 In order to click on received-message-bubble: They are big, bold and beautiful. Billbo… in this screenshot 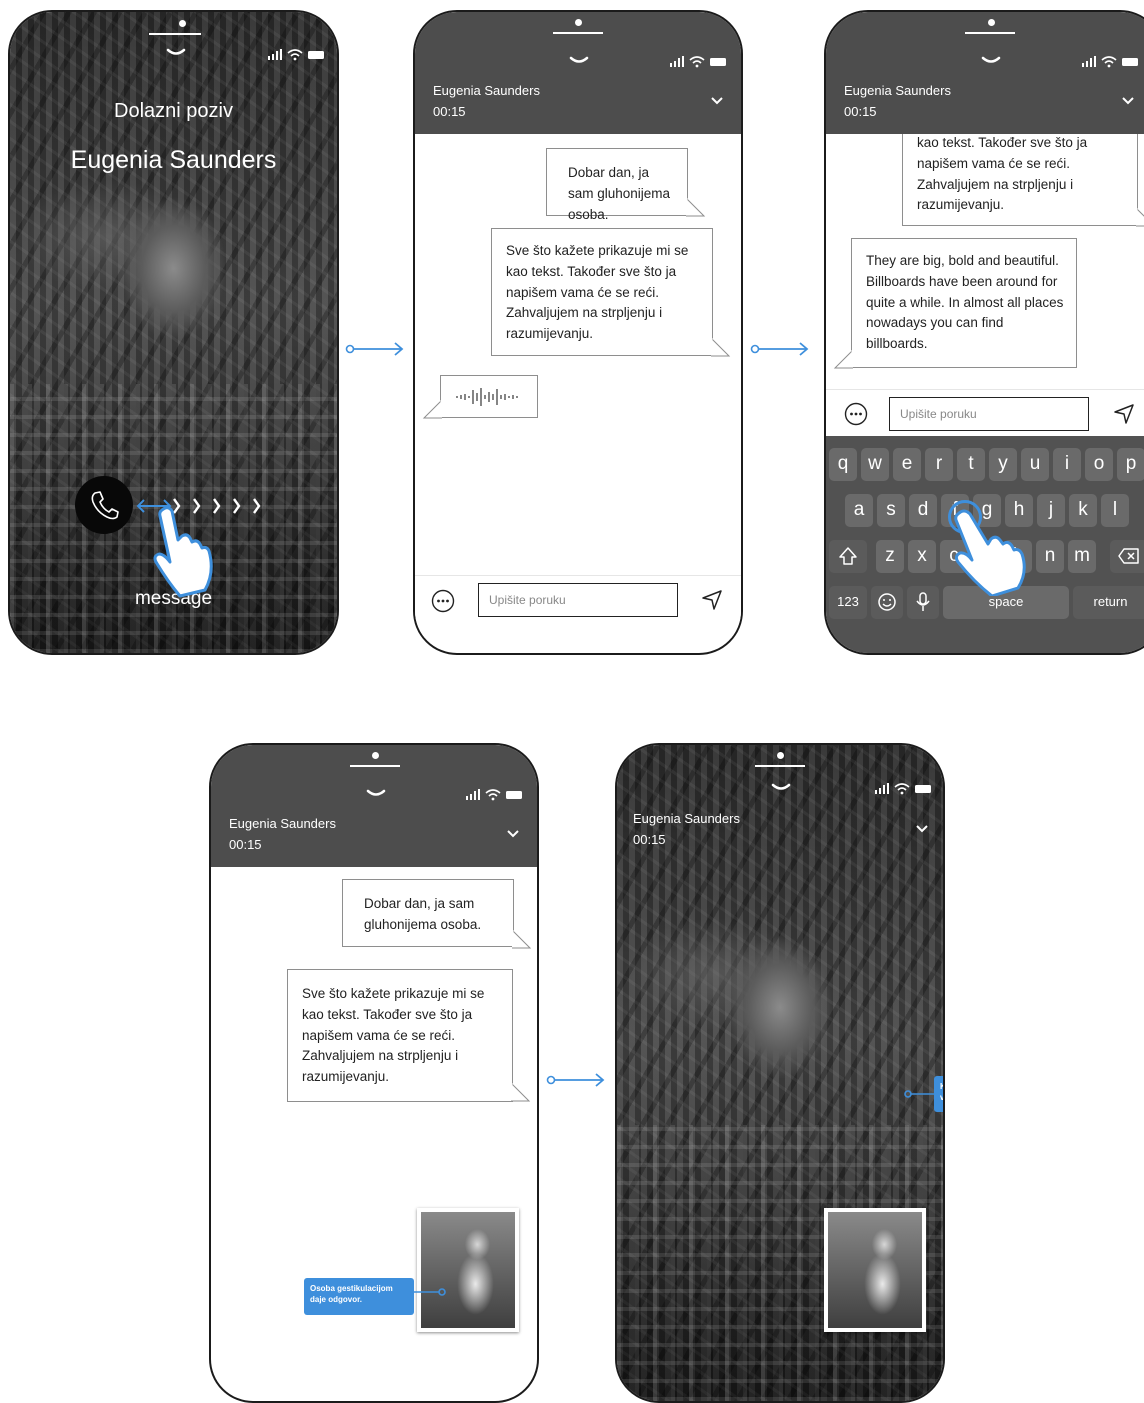, I will do `click(964, 303)`.